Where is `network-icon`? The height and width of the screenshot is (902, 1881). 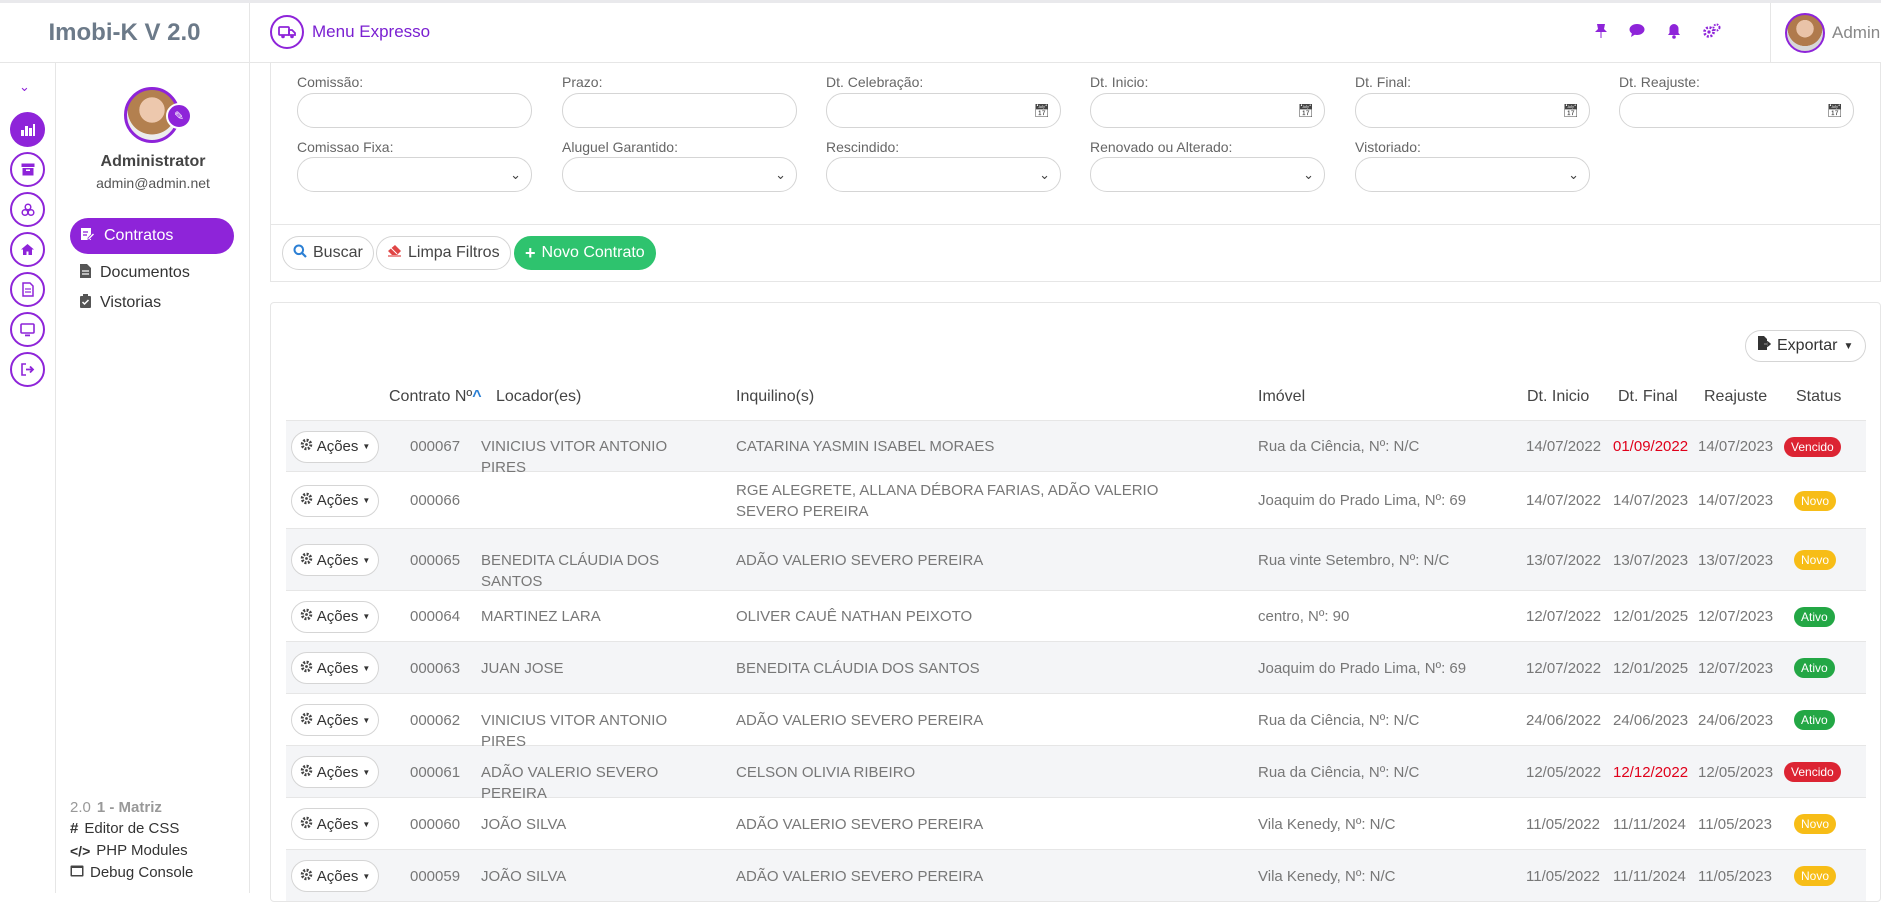 network-icon is located at coordinates (27, 209).